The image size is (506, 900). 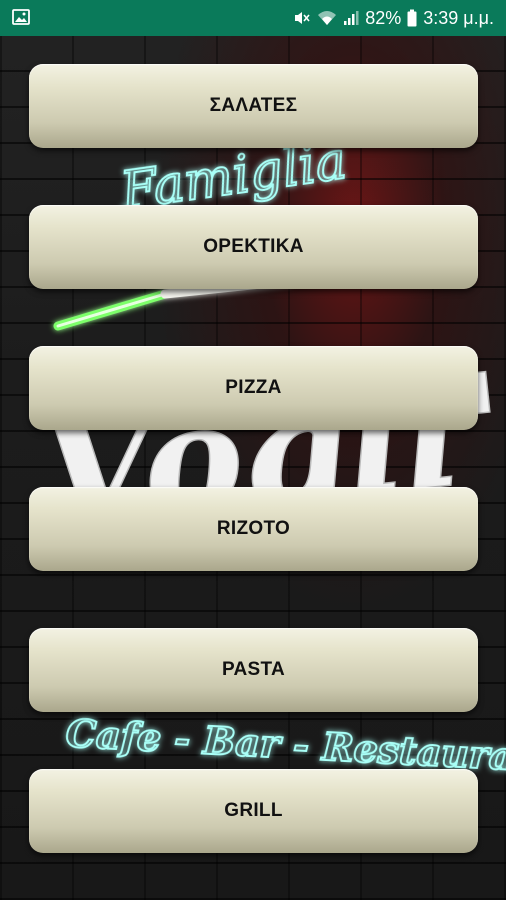 What do you see at coordinates (253, 18) in the screenshot?
I see `status-bar: 82% 3:39 μ.μ.` at bounding box center [253, 18].